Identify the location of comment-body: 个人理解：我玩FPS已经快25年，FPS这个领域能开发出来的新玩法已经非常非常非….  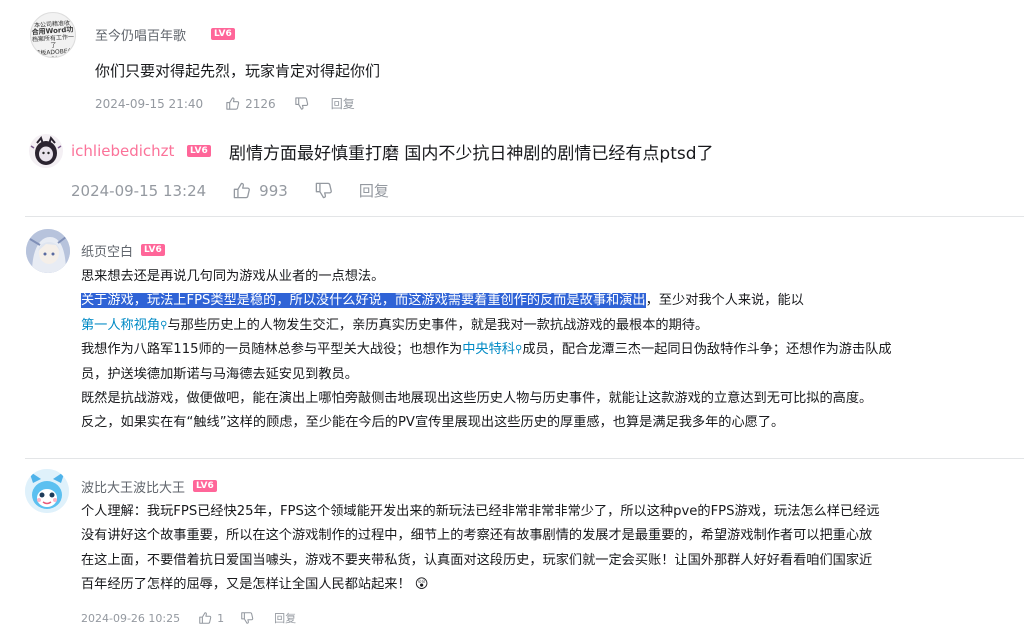
(480, 549).